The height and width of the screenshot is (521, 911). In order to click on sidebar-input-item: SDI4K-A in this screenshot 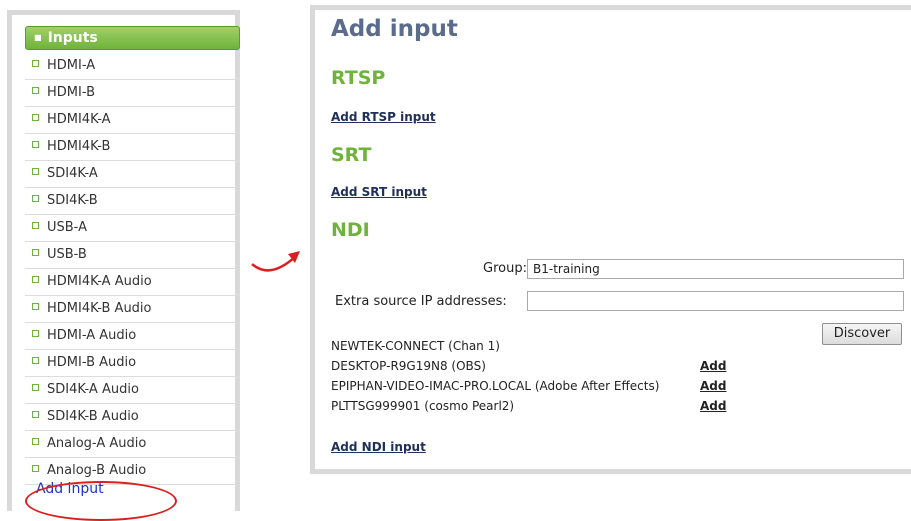, I will do `click(132, 174)`.